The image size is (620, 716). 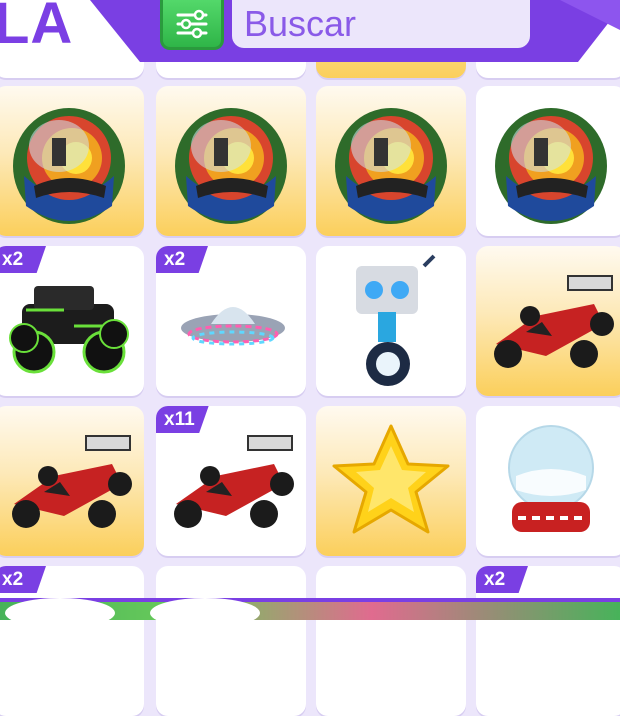 What do you see at coordinates (551, 478) in the screenshot?
I see `snow-globe-icon` at bounding box center [551, 478].